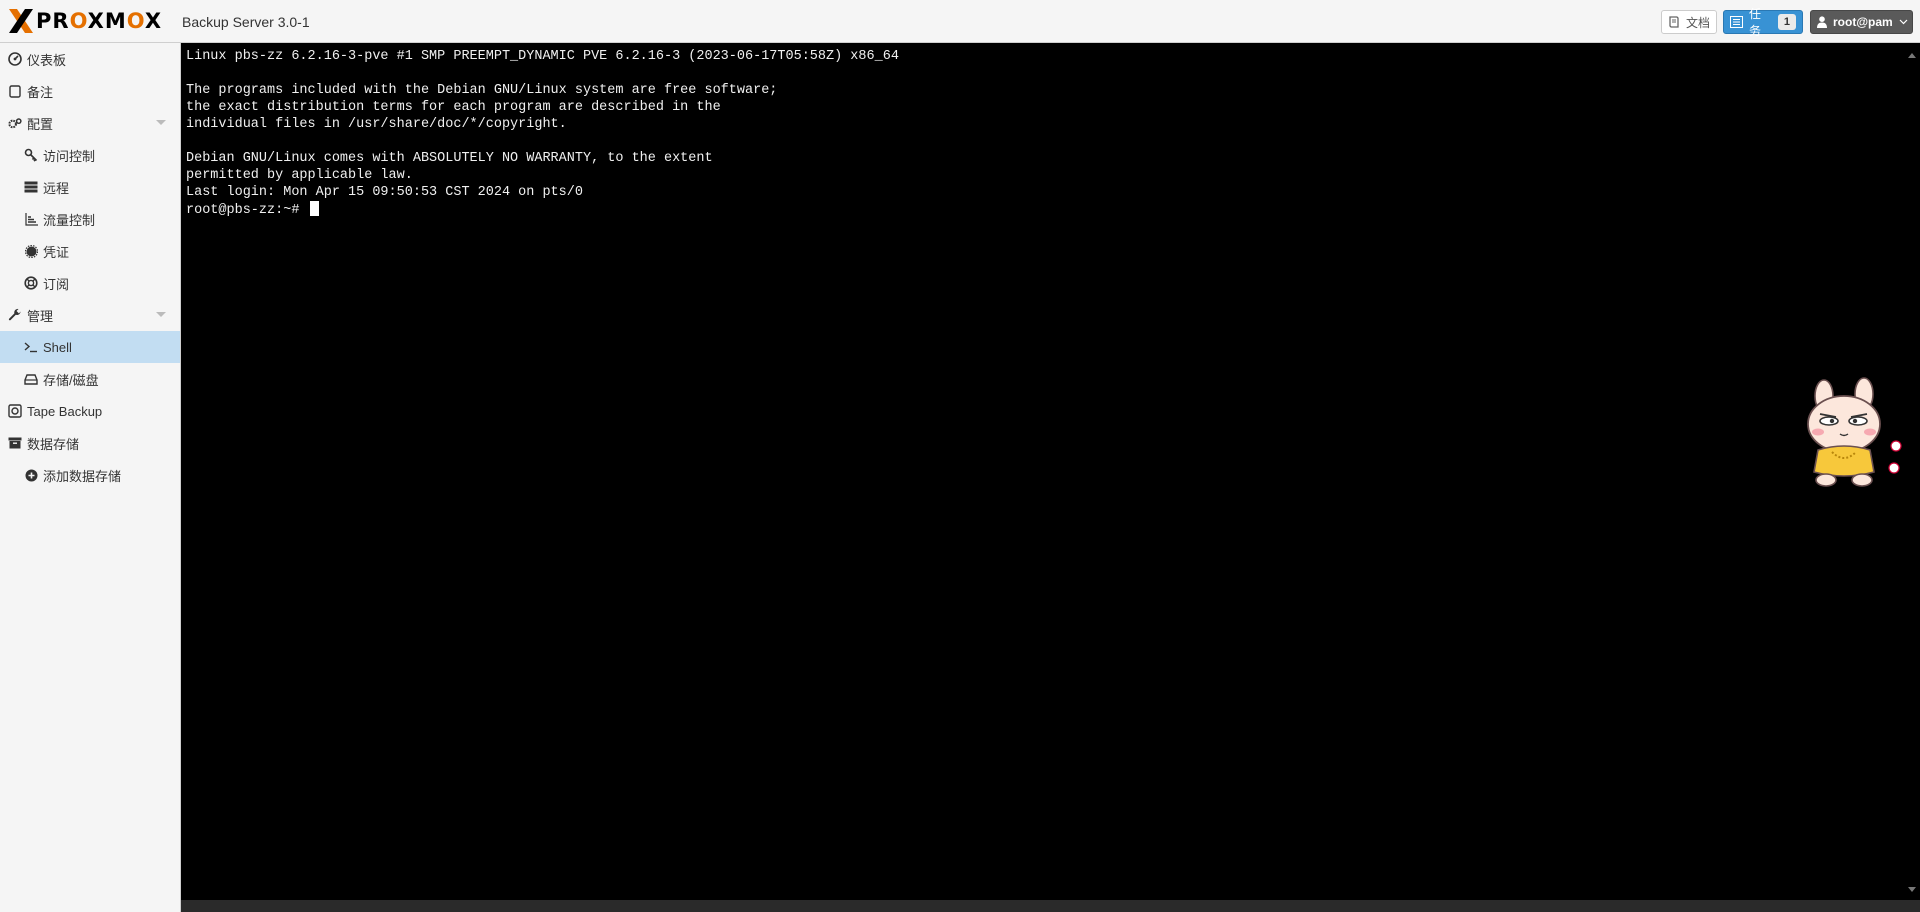  Describe the element at coordinates (1822, 22) in the screenshot. I see `user-icon` at that location.